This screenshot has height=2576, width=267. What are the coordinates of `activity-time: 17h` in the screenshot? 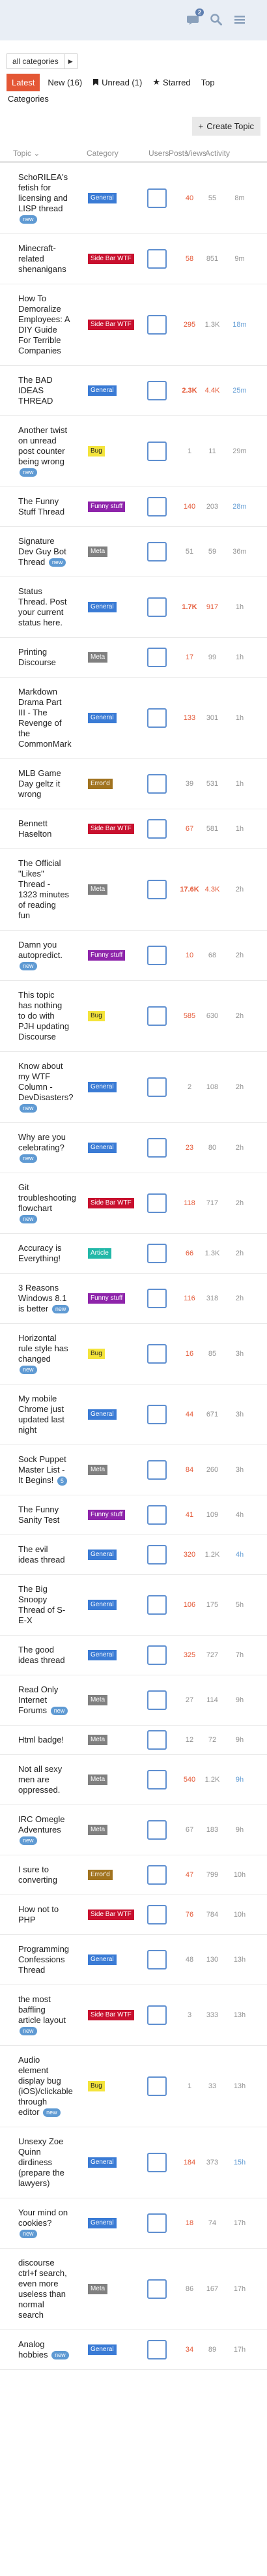 It's located at (240, 2223).